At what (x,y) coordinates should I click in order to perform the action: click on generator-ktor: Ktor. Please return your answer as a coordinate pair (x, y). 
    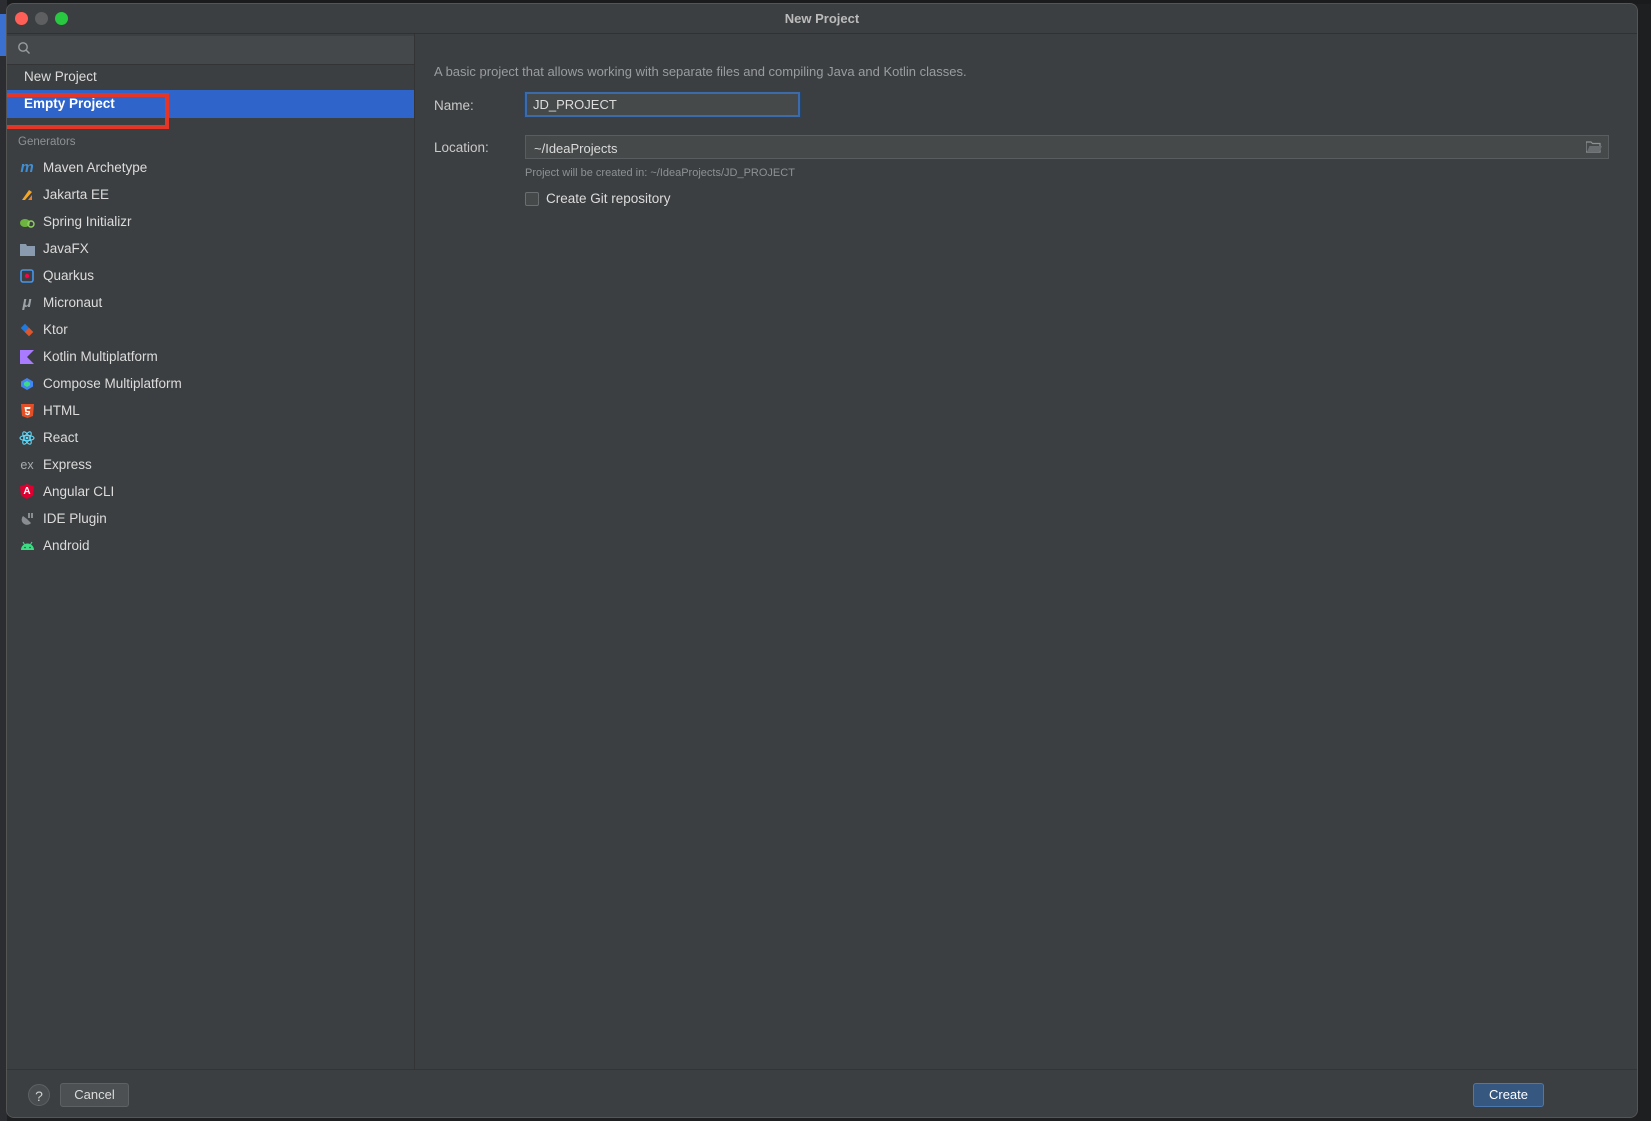
    Looking at the image, I should click on (210, 330).